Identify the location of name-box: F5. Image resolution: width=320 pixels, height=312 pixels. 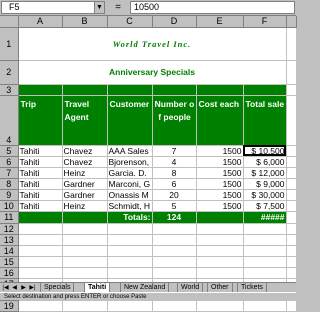
(53, 7).